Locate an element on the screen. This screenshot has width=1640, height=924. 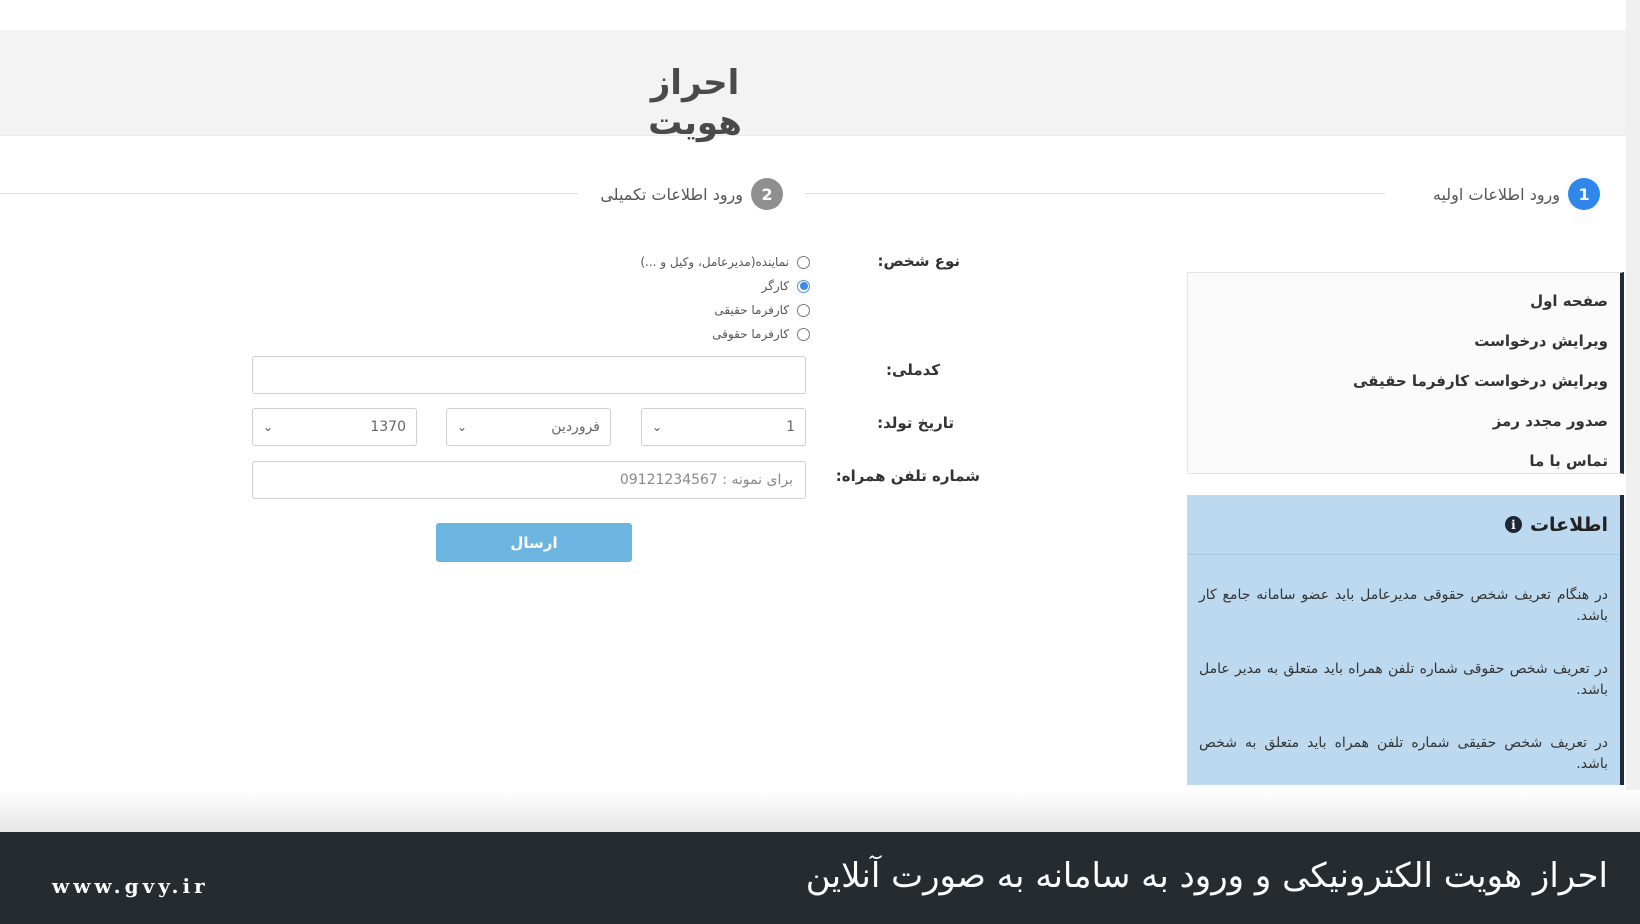
national-code-label: کدملی: is located at coordinates (913, 370).